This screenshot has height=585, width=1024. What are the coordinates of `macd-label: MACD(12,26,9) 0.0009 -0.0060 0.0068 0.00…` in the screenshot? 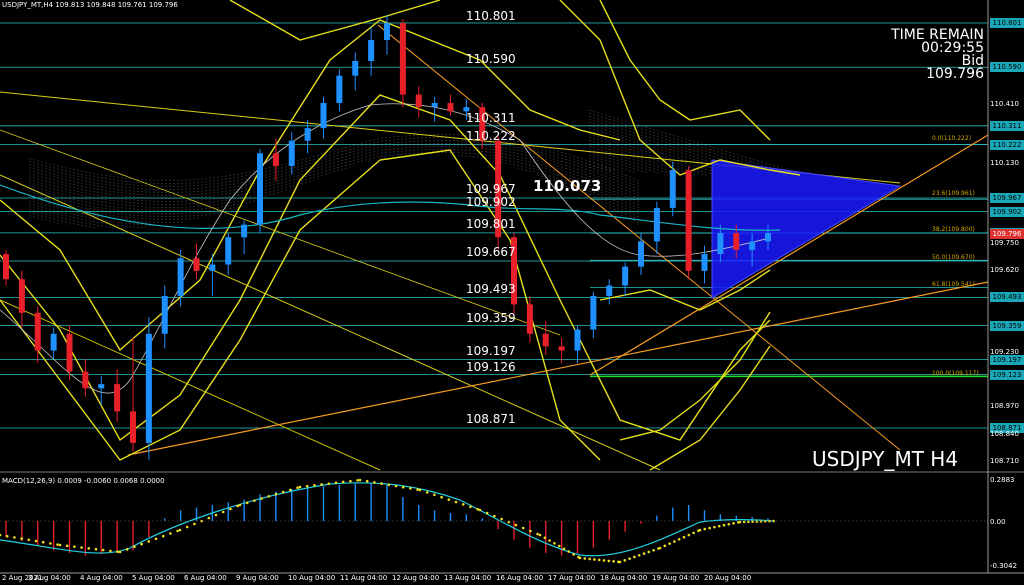 It's located at (83, 481).